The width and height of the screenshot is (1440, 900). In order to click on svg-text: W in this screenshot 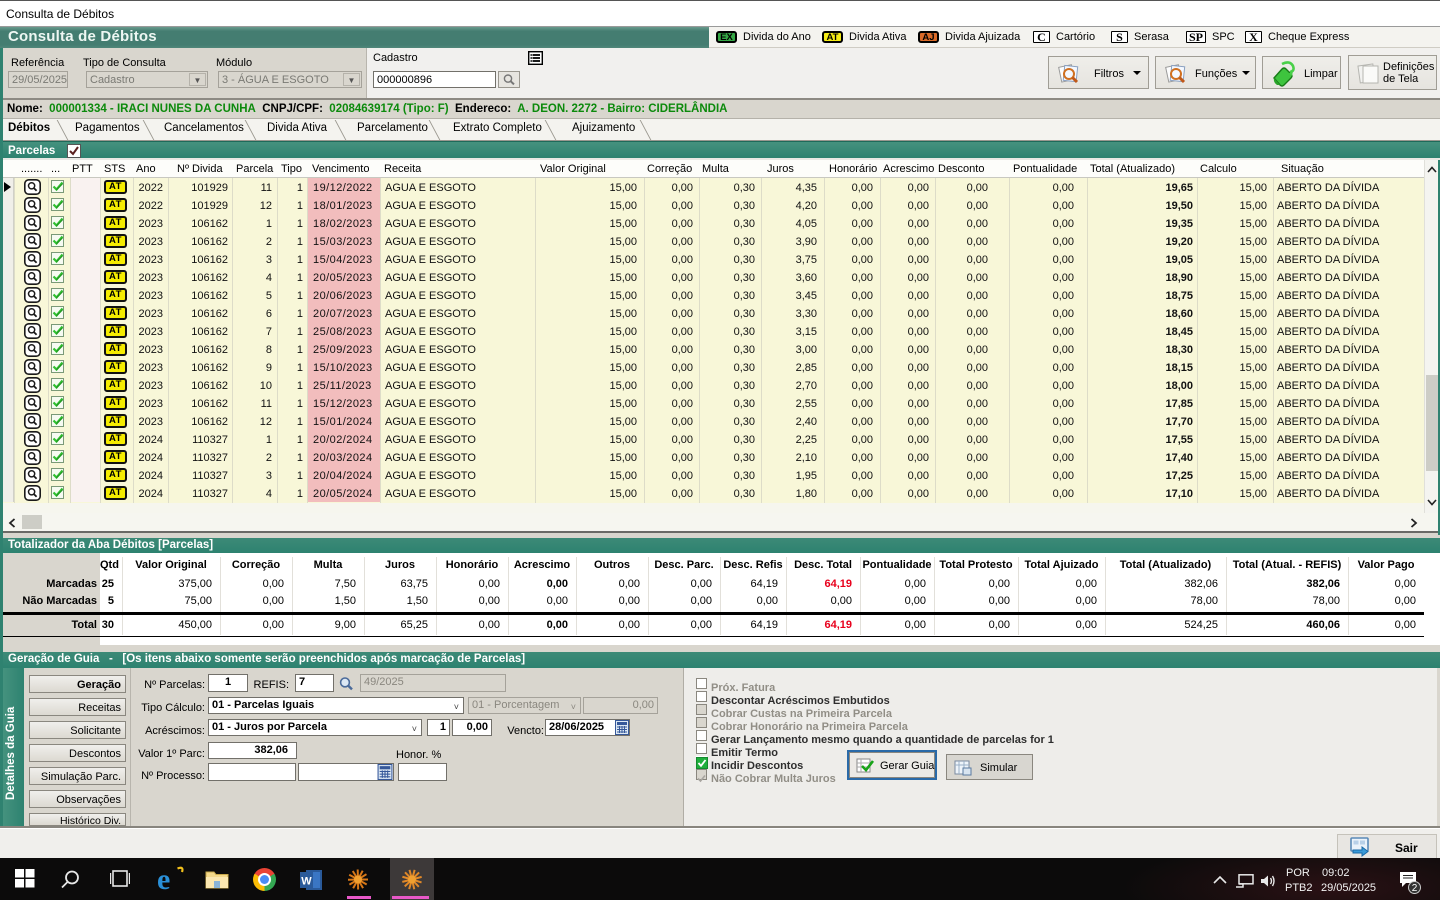, I will do `click(306, 882)`.